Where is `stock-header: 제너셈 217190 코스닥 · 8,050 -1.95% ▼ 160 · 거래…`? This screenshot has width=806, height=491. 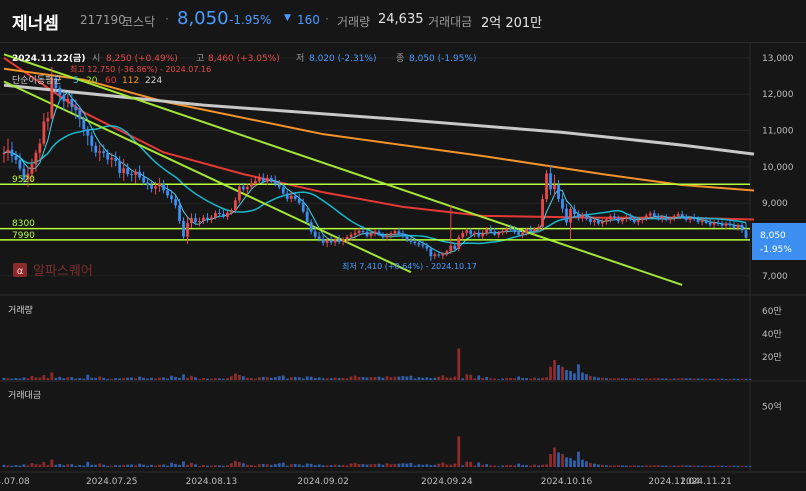 stock-header: 제너셈 217190 코스닥 · 8,050 -1.95% ▼ 160 · 거래… is located at coordinates (403, 21).